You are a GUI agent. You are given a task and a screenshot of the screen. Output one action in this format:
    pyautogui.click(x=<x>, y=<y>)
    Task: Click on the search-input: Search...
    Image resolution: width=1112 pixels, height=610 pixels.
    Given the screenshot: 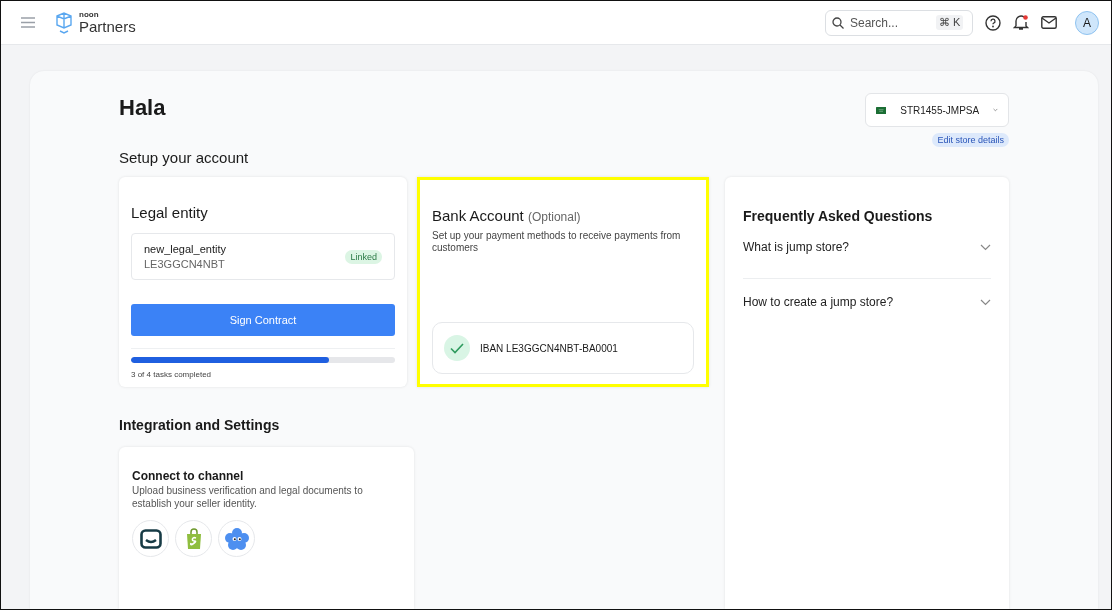 What is the action you would take?
    pyautogui.click(x=890, y=22)
    